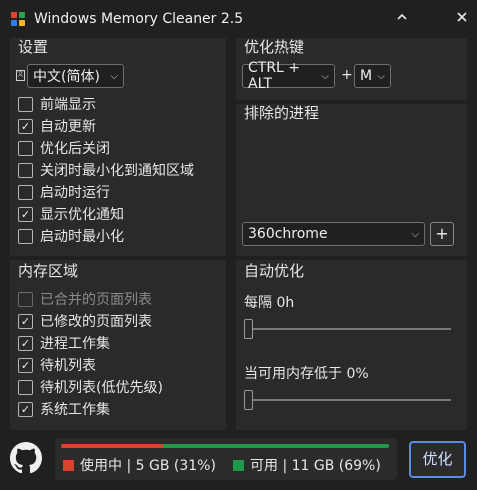 The image size is (477, 490). Describe the element at coordinates (148, 466) in the screenshot. I see `used-memory-text: 使用中 | 5 GB (31%)` at that location.